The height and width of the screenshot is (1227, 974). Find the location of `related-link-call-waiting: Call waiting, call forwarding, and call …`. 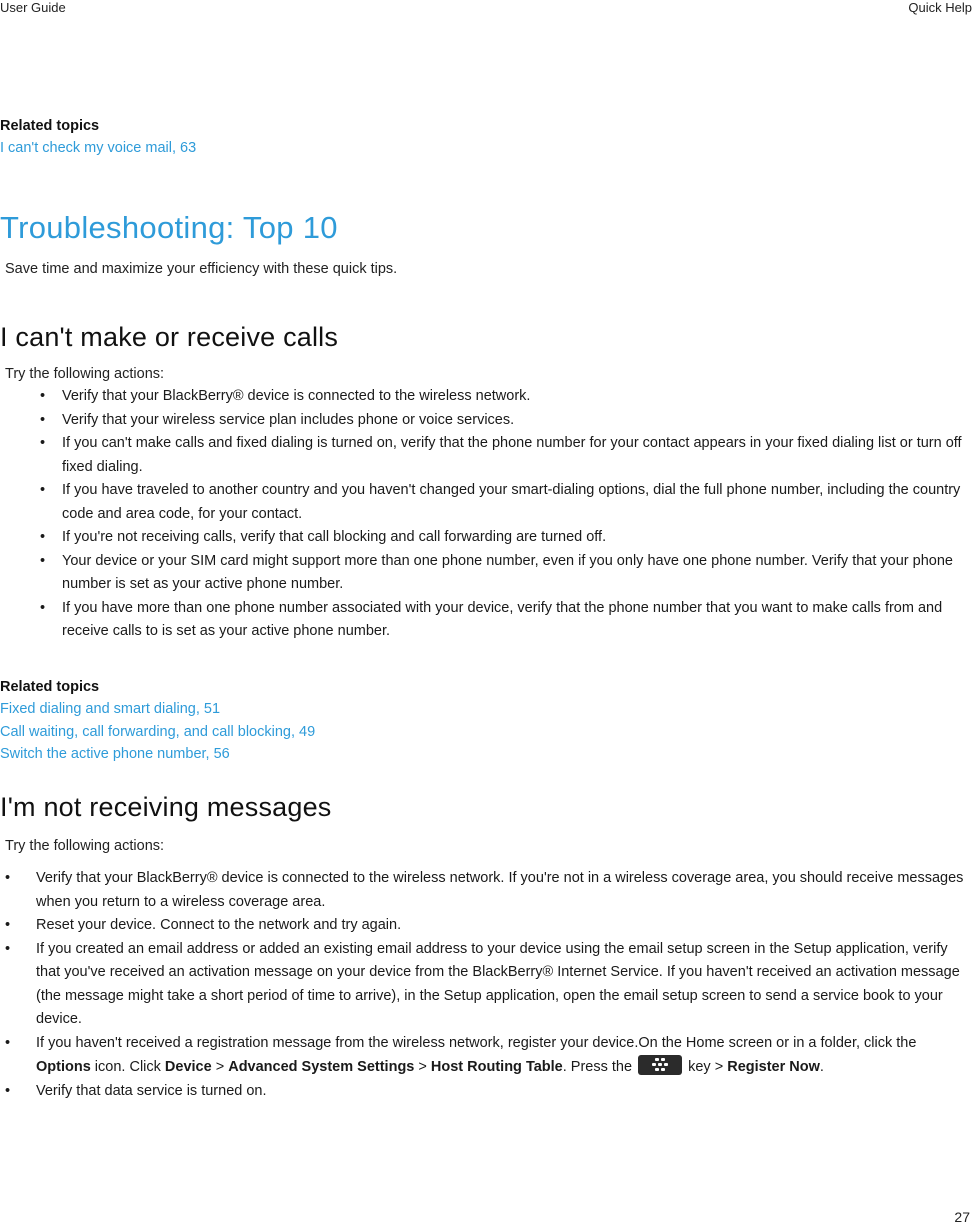

related-link-call-waiting: Call waiting, call forwarding, and call … is located at coordinates (487, 732).